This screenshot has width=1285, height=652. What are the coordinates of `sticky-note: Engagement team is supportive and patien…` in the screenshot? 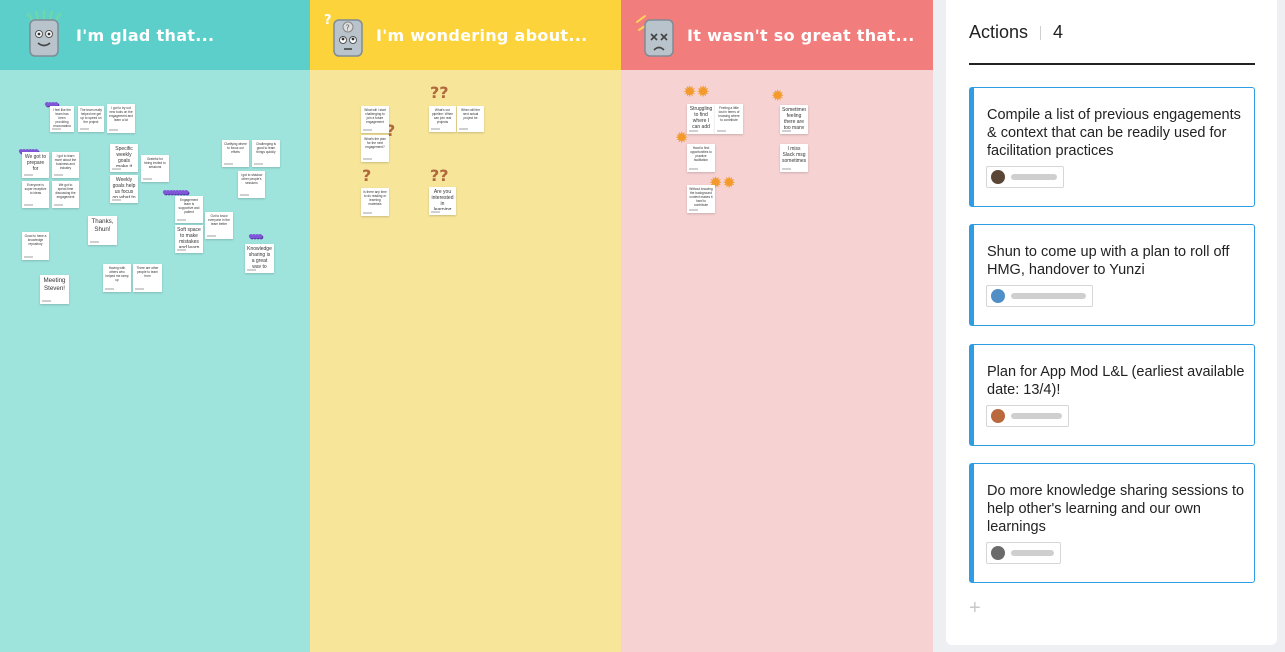 It's located at (189, 209).